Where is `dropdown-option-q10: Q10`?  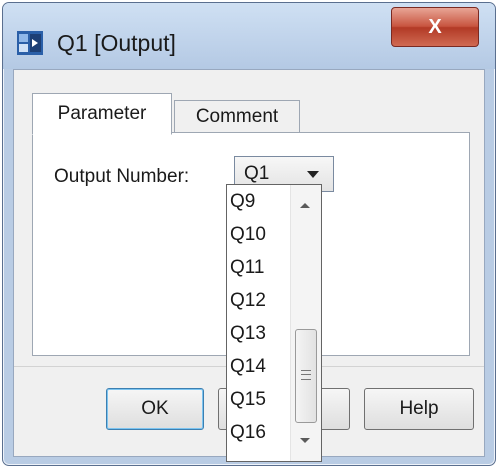
dropdown-option-q10: Q10 is located at coordinates (258, 234).